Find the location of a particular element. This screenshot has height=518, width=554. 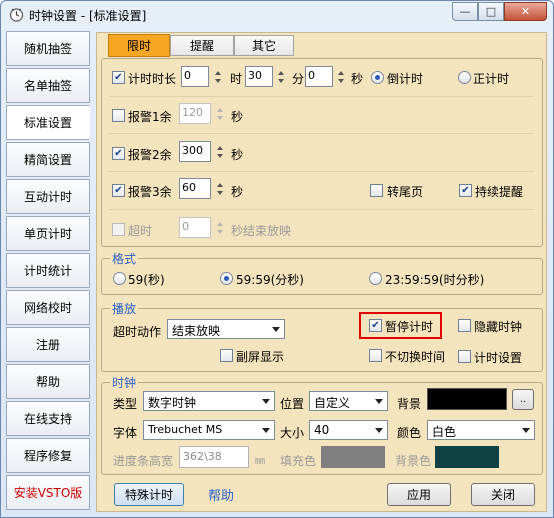

format-seconds-radio is located at coordinates (119, 278).